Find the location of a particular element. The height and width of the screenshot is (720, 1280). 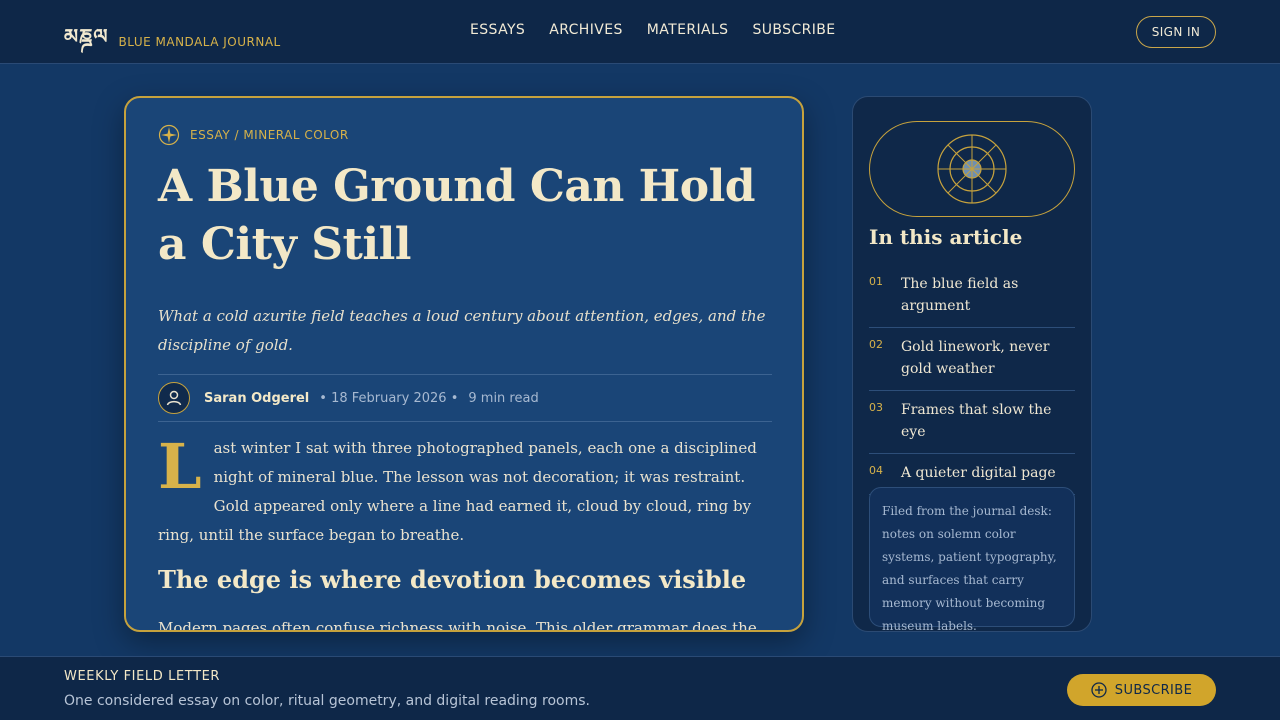

toc-number: 03 is located at coordinates (876, 407).